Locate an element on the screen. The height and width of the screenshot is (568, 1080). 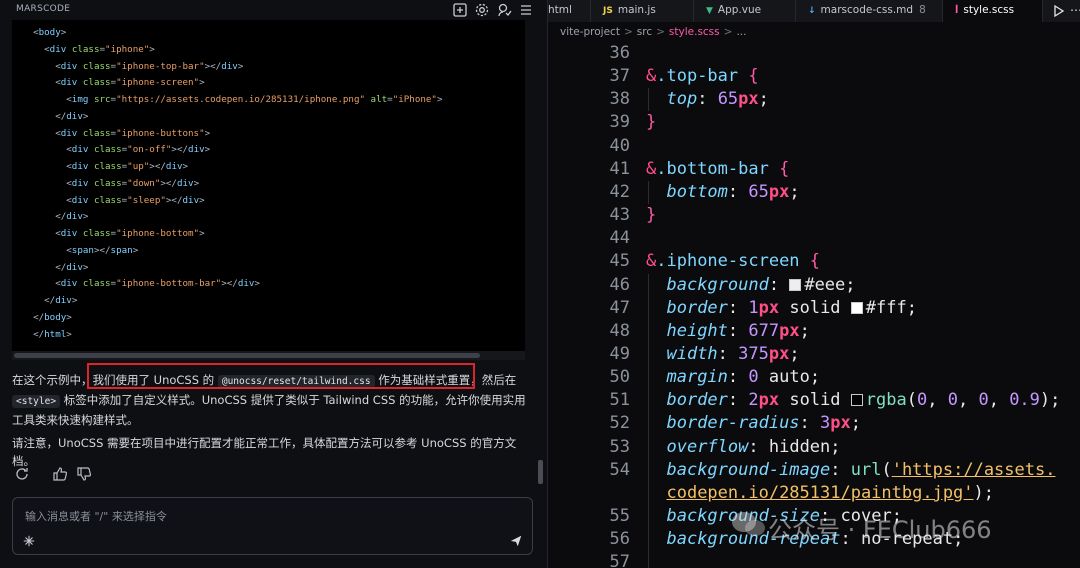
thumbs-up-icon is located at coordinates (60, 474).